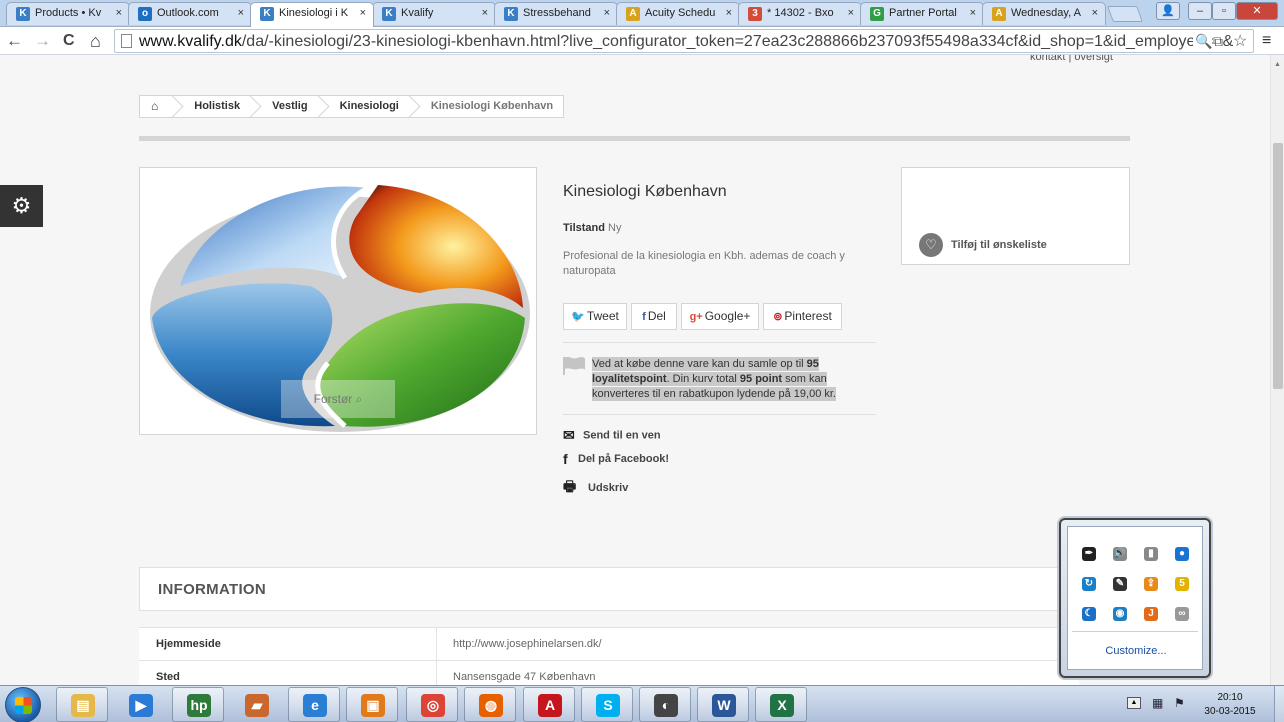 Image resolution: width=1284 pixels, height=722 pixels. What do you see at coordinates (198, 704) in the screenshot?
I see `taskbar-app-button: hp` at bounding box center [198, 704].